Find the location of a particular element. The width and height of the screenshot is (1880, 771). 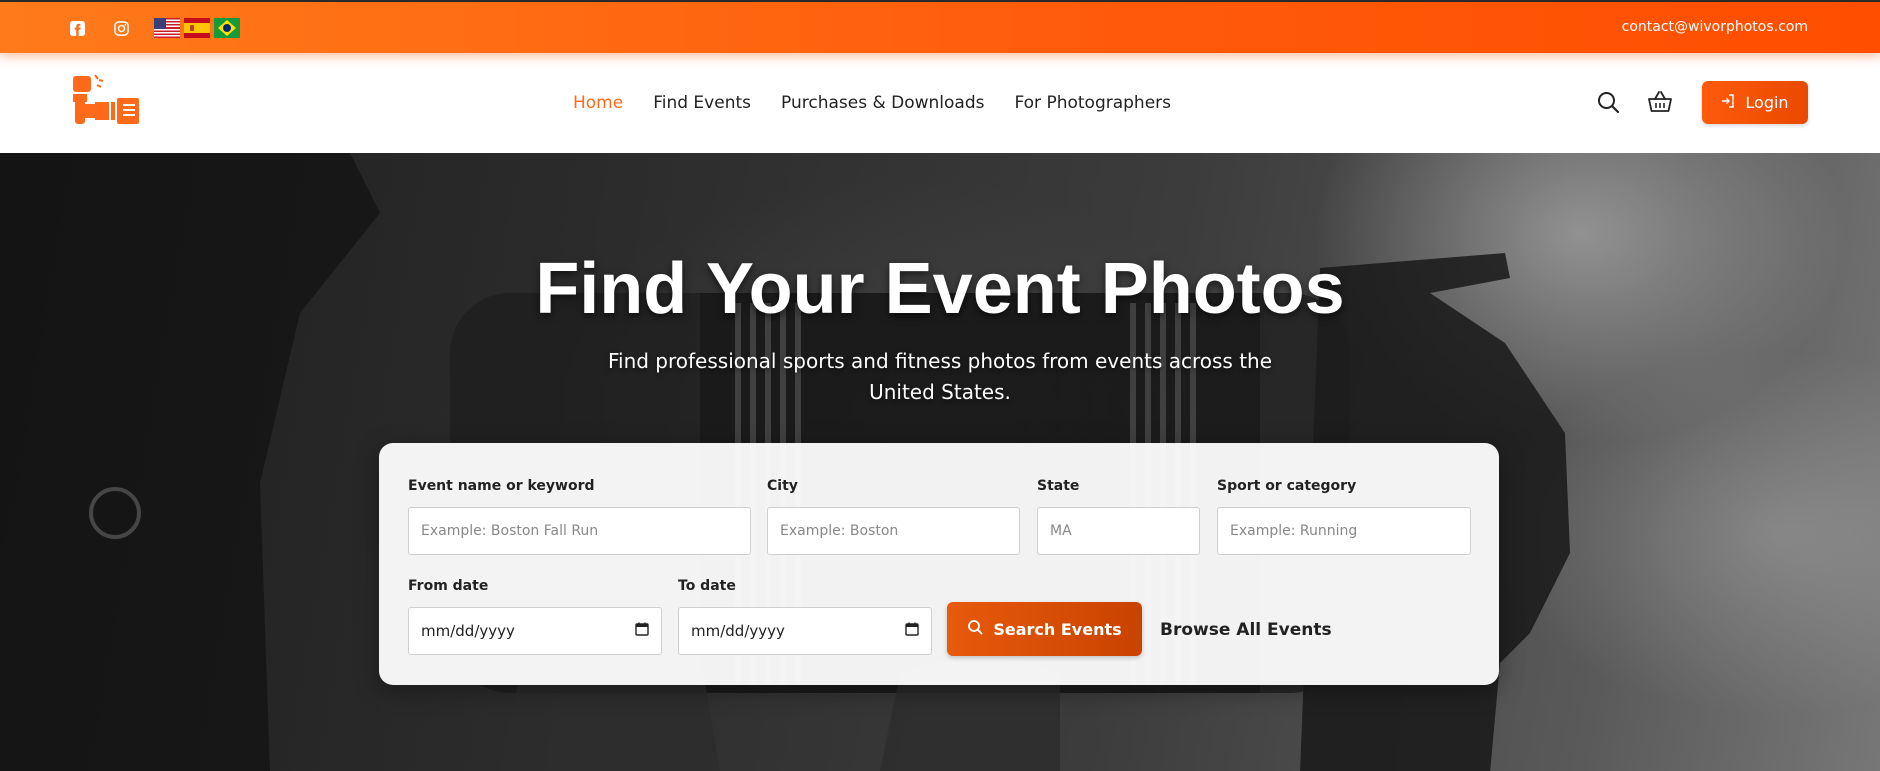

sport-input: Example: Running is located at coordinates (1344, 531).